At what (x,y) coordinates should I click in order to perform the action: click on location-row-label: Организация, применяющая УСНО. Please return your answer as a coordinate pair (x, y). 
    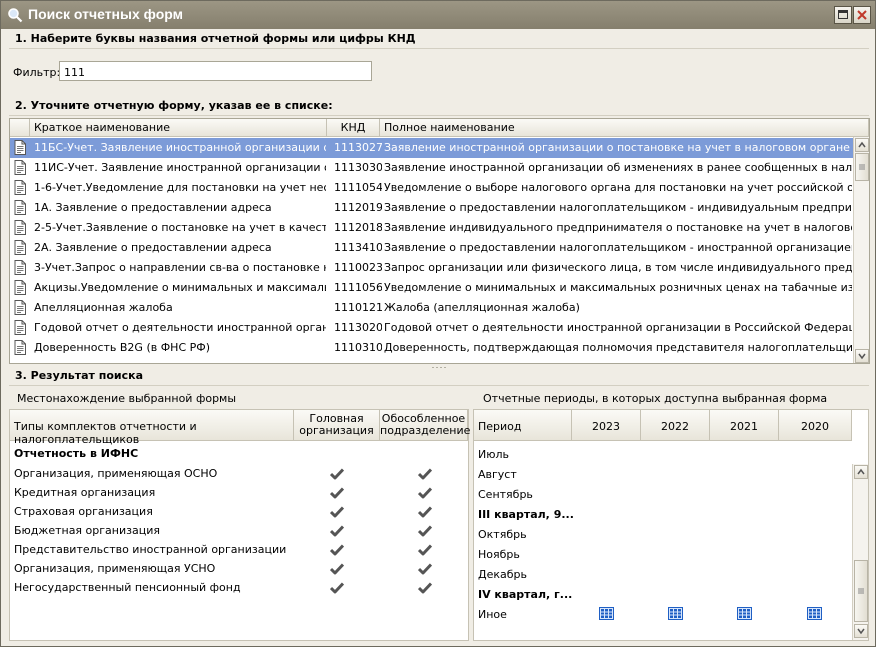
    Looking at the image, I should click on (115, 568).